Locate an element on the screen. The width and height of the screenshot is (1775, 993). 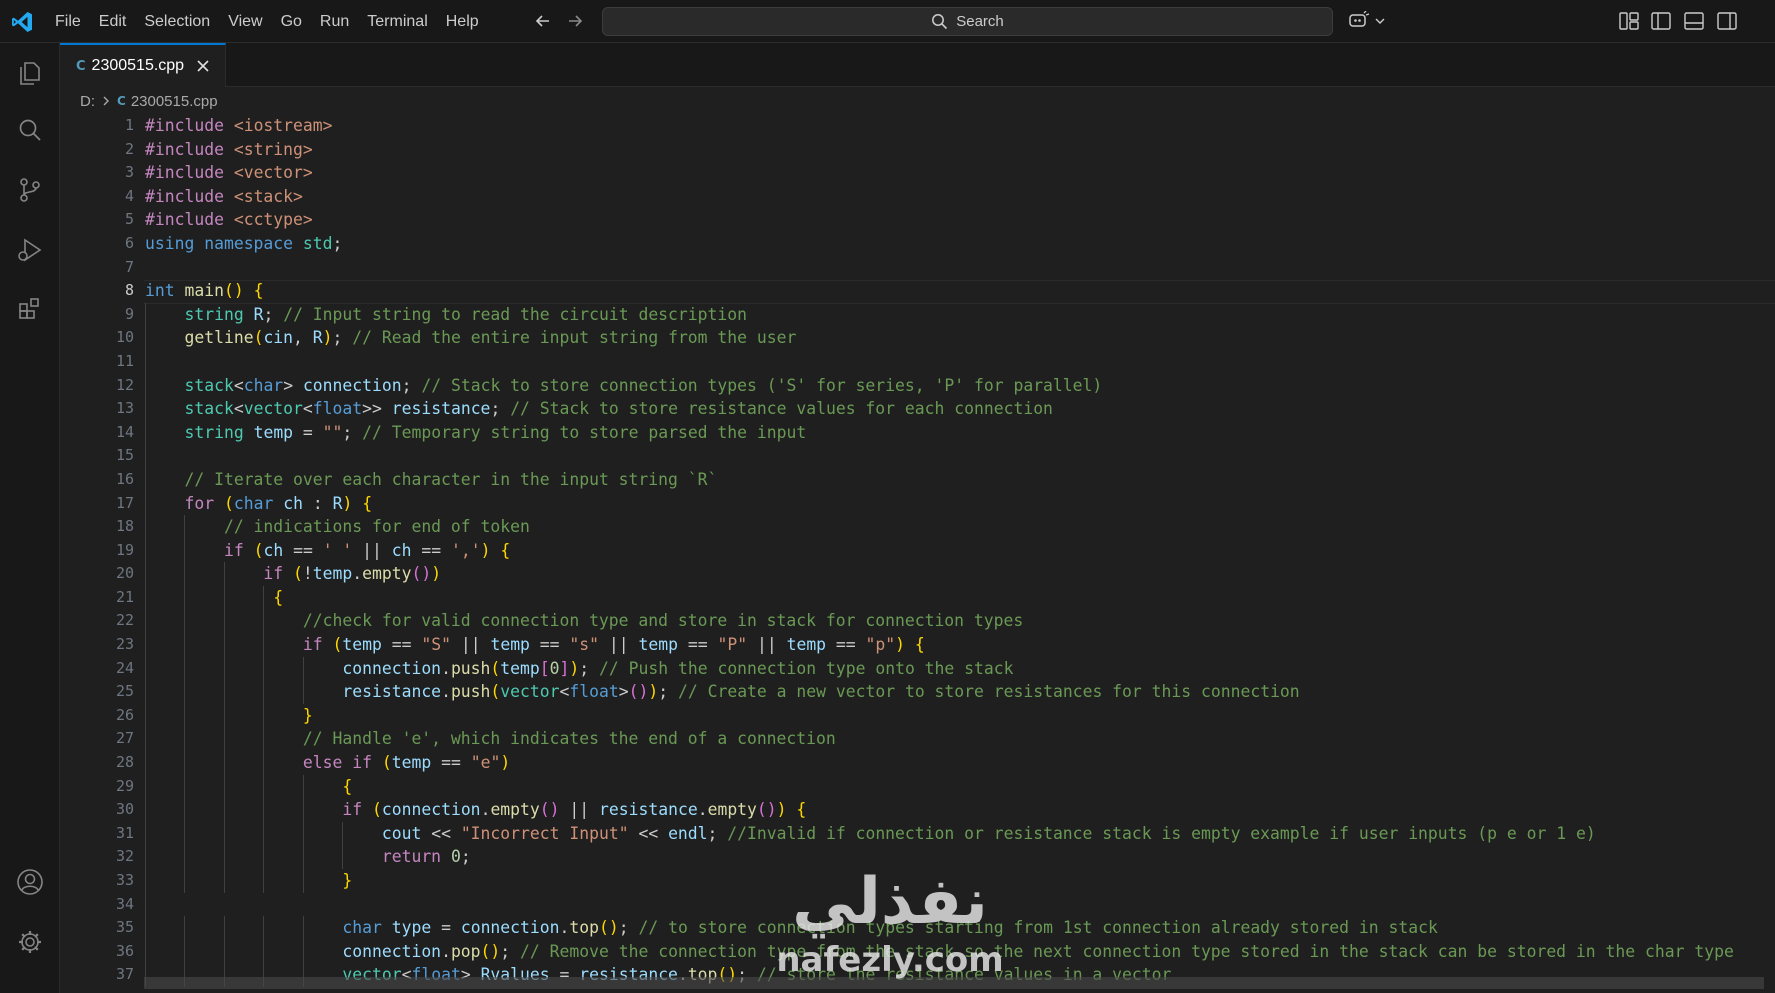
line-number: 22 is located at coordinates (124, 620).